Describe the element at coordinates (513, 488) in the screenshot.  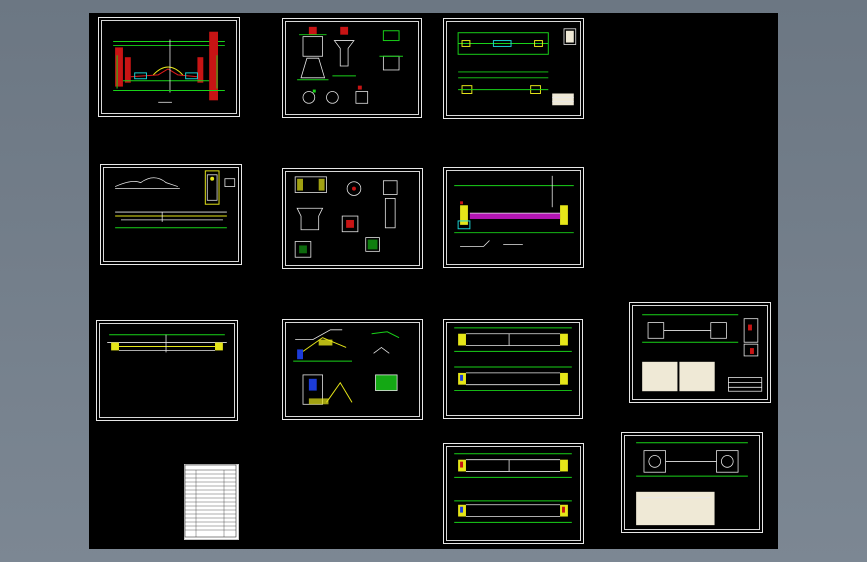
I see `sheet-12-drawing` at that location.